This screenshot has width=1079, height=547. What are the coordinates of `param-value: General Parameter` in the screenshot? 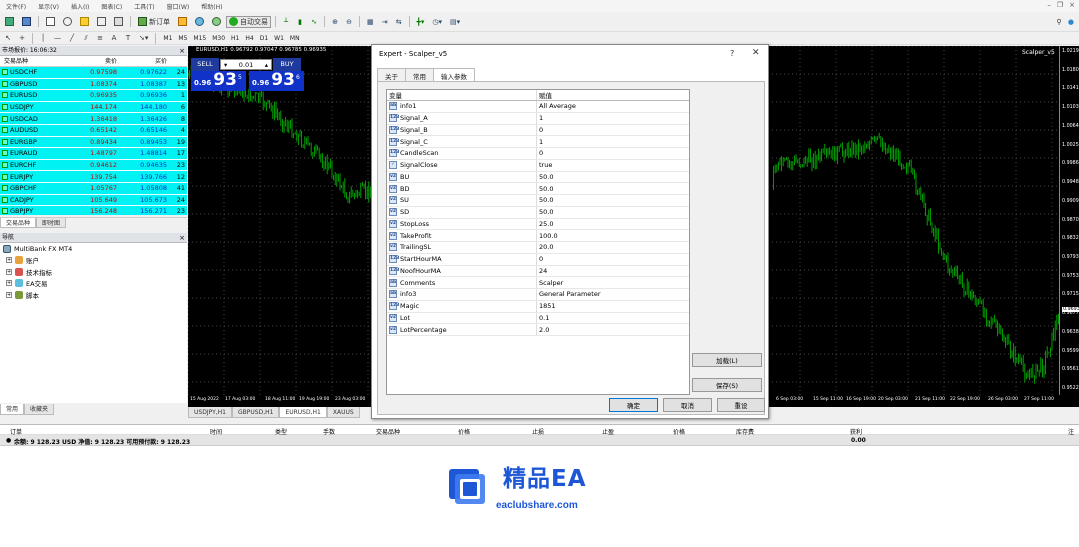 It's located at (569, 294).